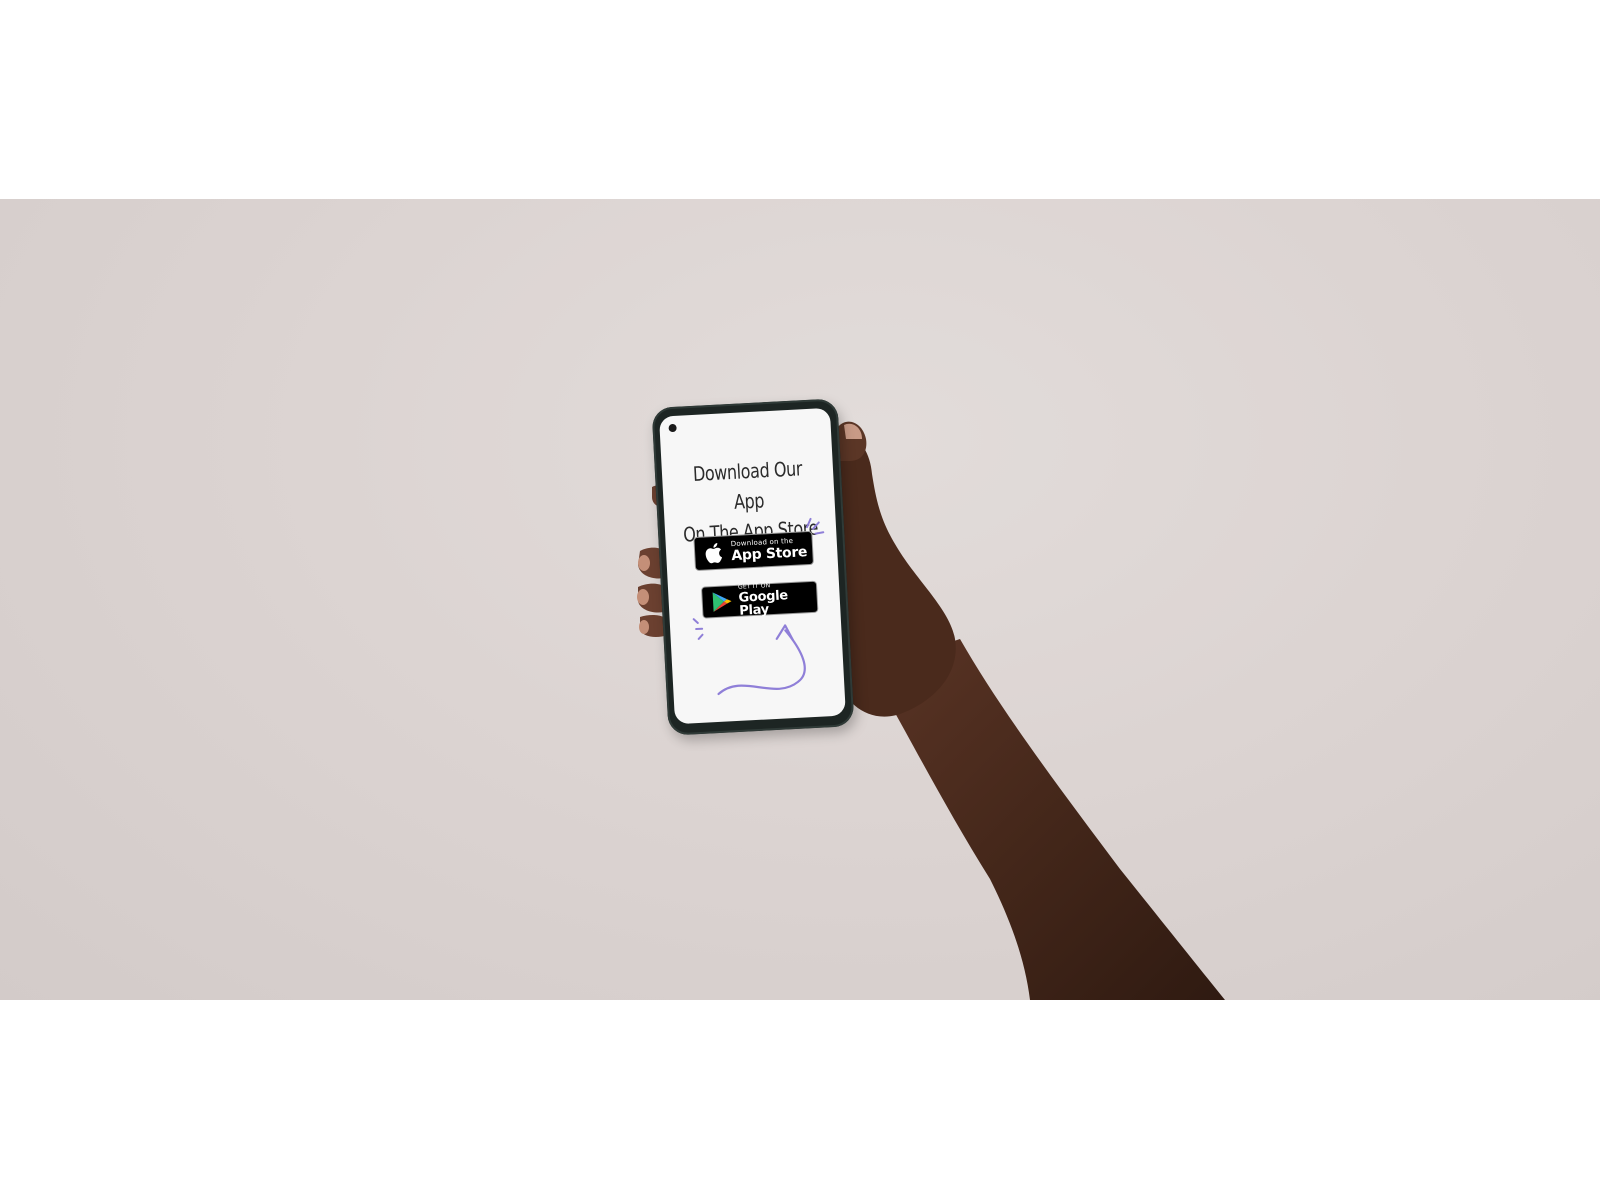 The height and width of the screenshot is (1200, 1600). Describe the element at coordinates (763, 603) in the screenshot. I see `google-play-large-text: Google Play` at that location.